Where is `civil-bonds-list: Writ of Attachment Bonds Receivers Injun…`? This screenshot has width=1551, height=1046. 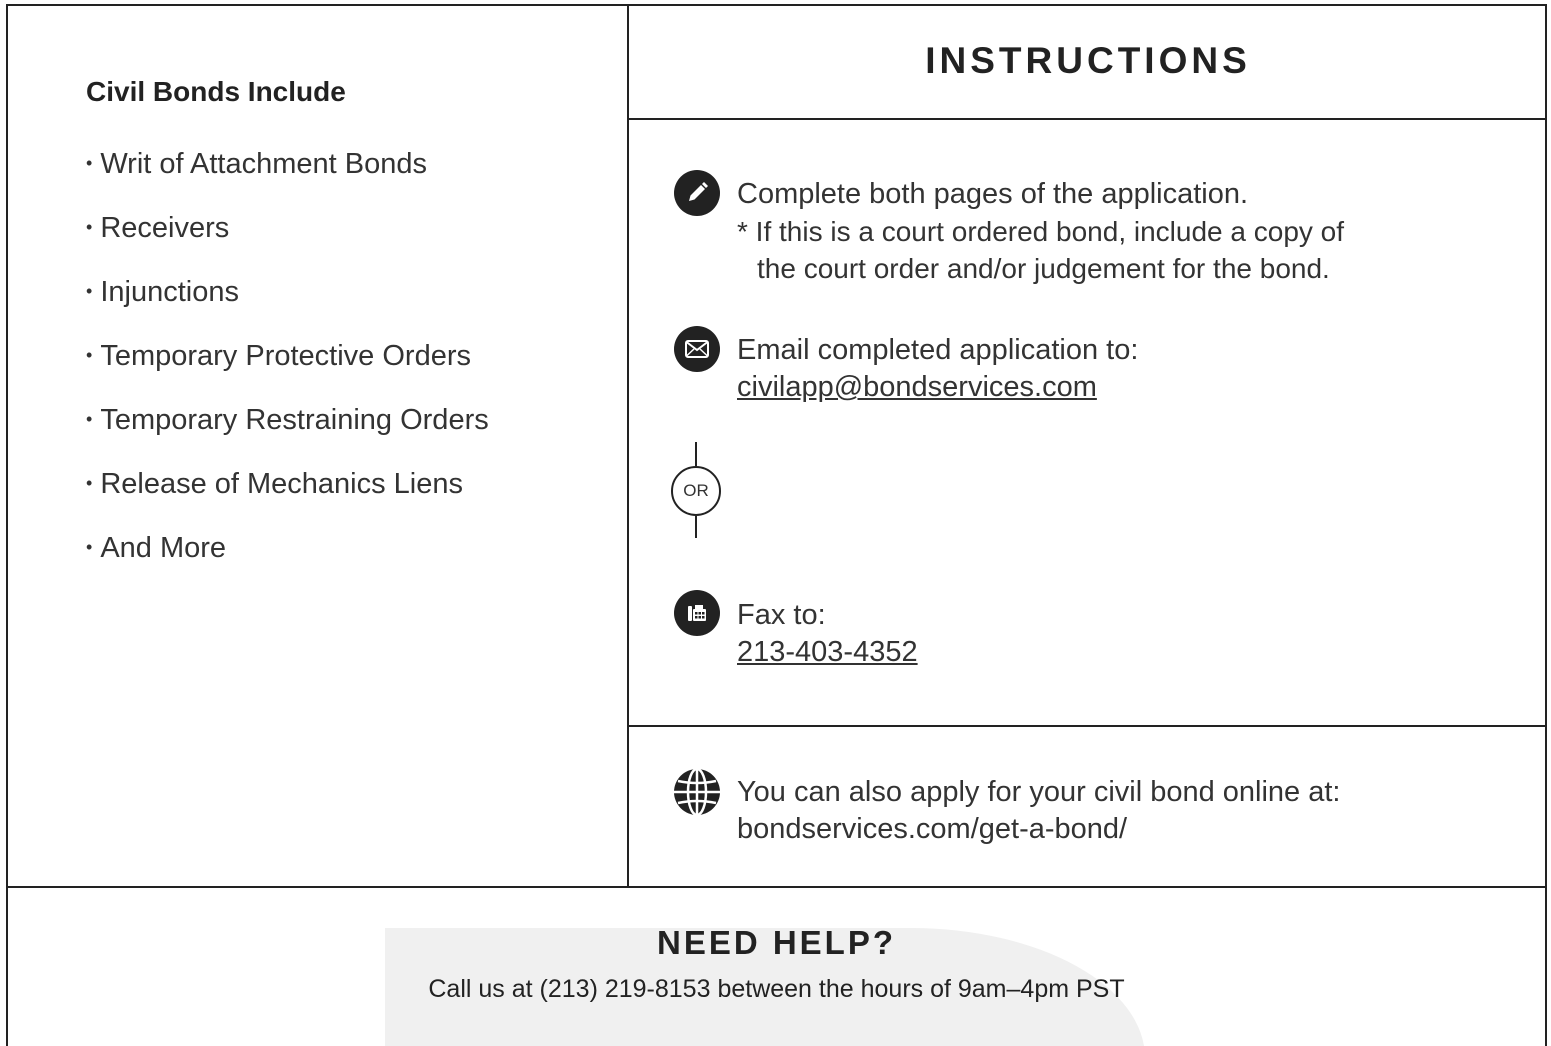
civil-bonds-list: Writ of Attachment Bonds Receivers Injun… is located at coordinates (287, 368).